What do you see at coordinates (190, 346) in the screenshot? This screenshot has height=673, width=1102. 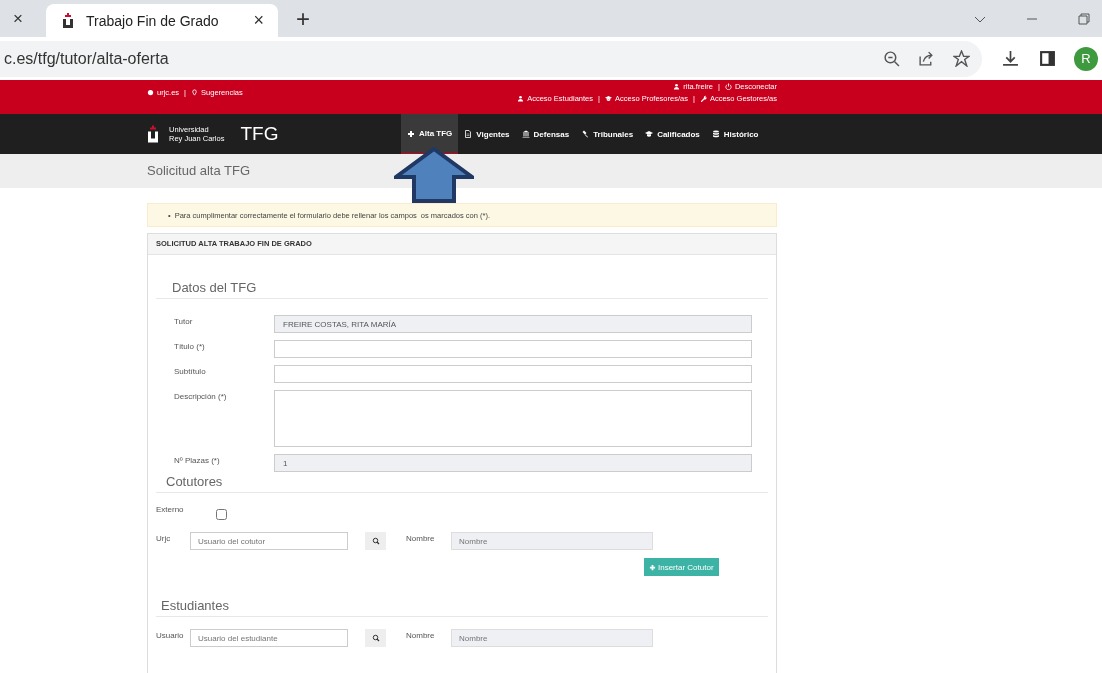 I see `field-label: Título (*)` at bounding box center [190, 346].